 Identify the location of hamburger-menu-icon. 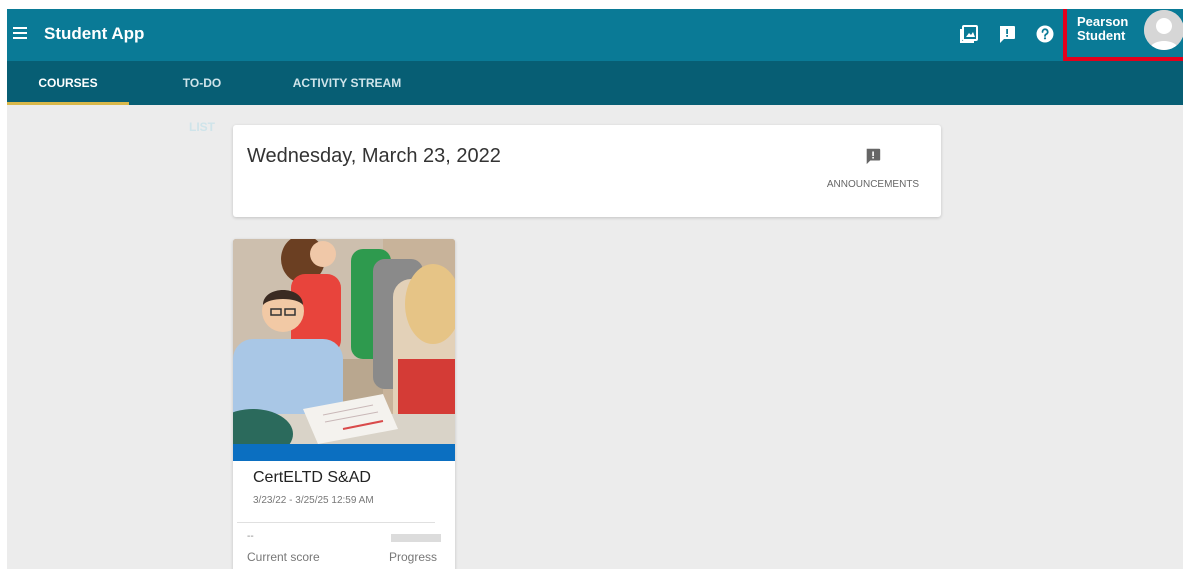
(21, 33).